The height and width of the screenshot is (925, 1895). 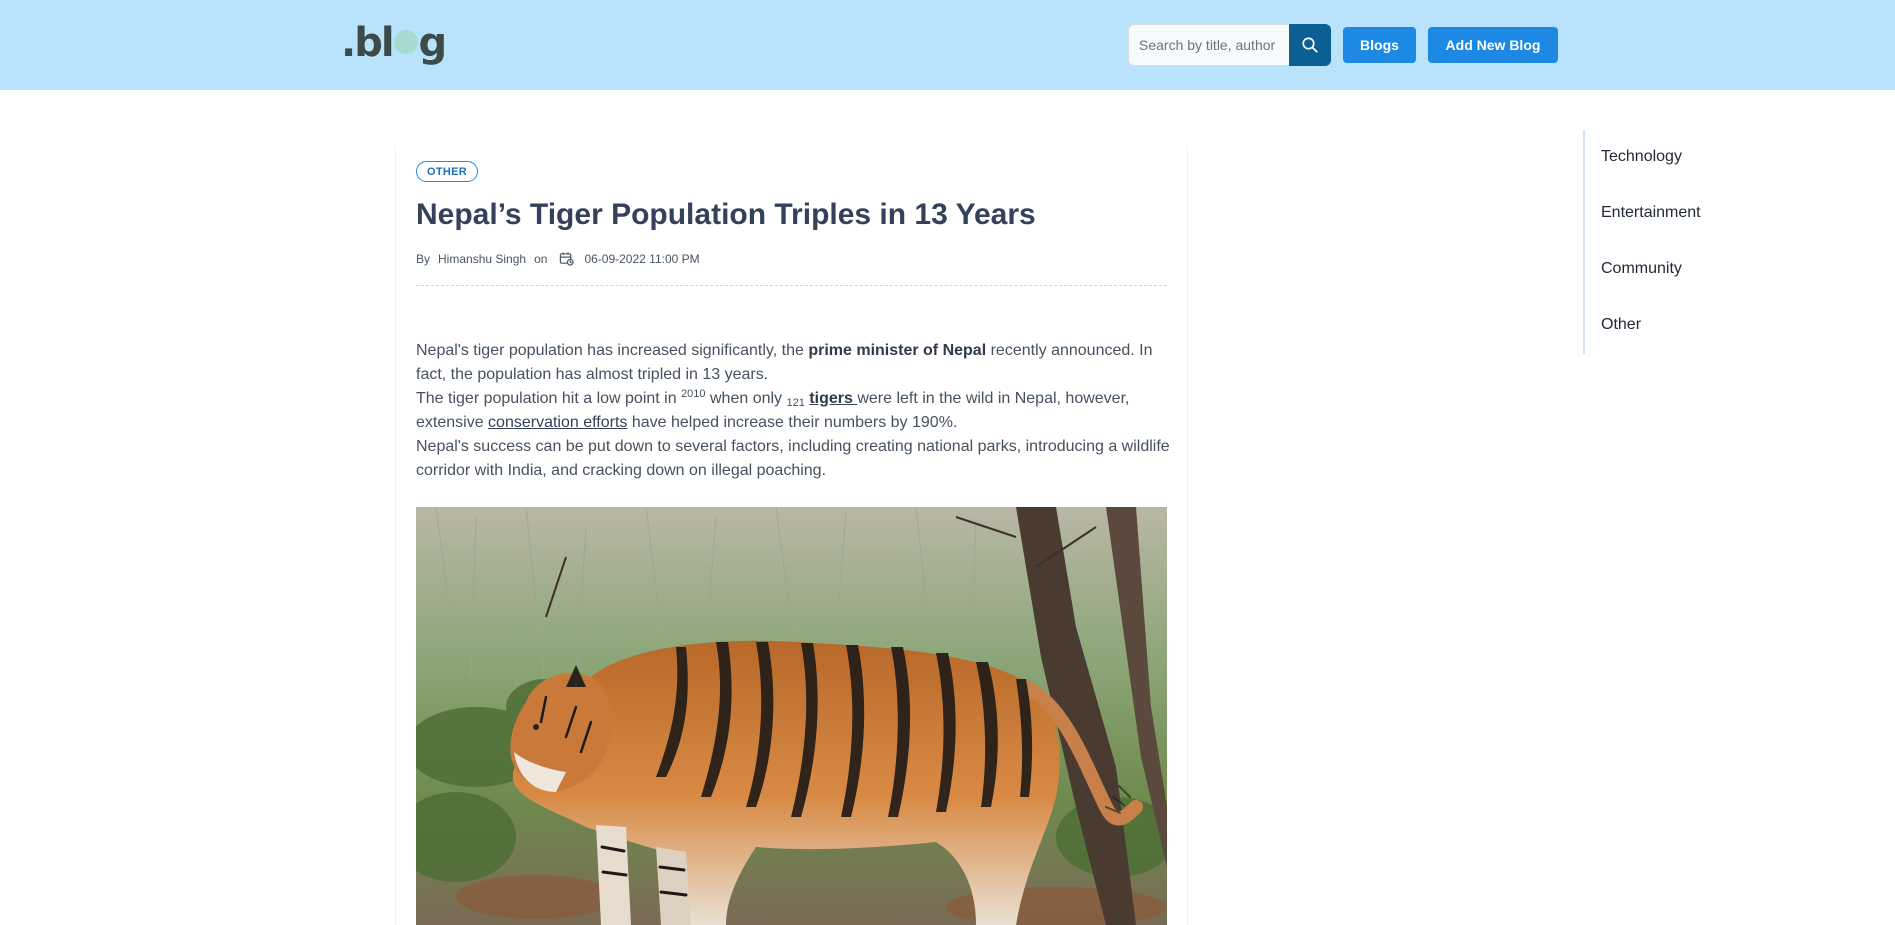 I want to click on sidebar-item-entertainment: Entertainment, so click(x=1651, y=213).